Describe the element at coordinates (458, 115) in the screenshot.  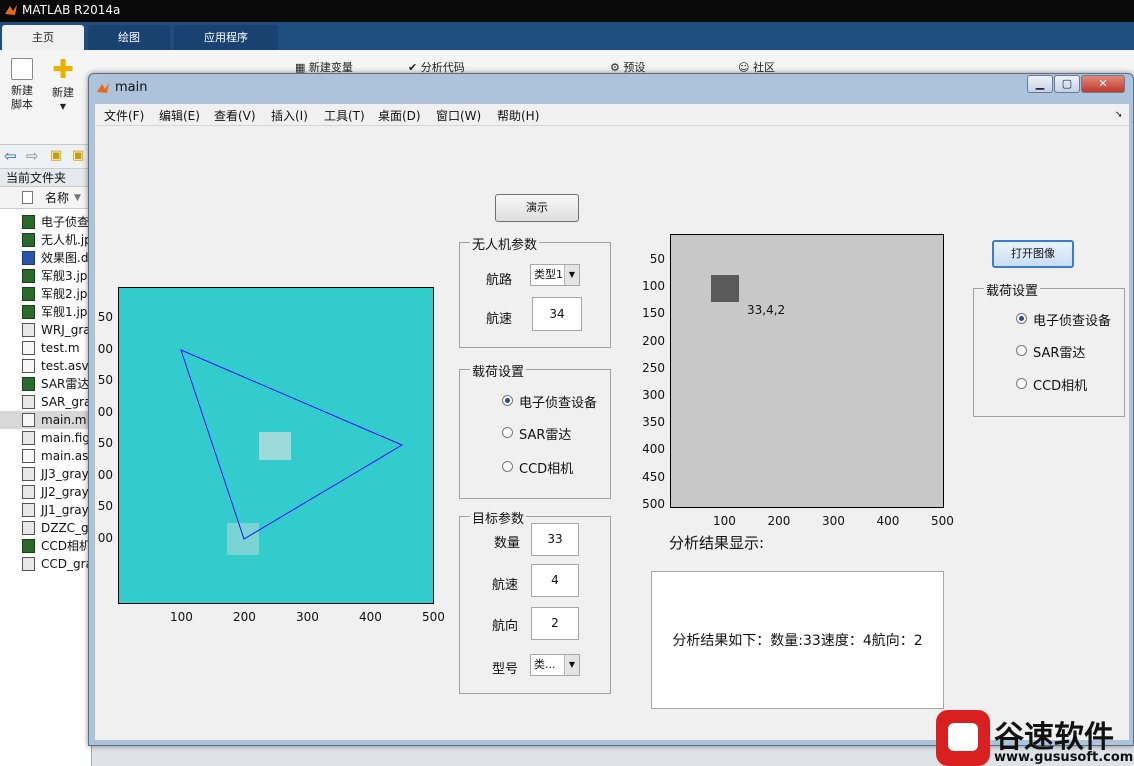
I see `menu-window: 窗口(W)` at that location.